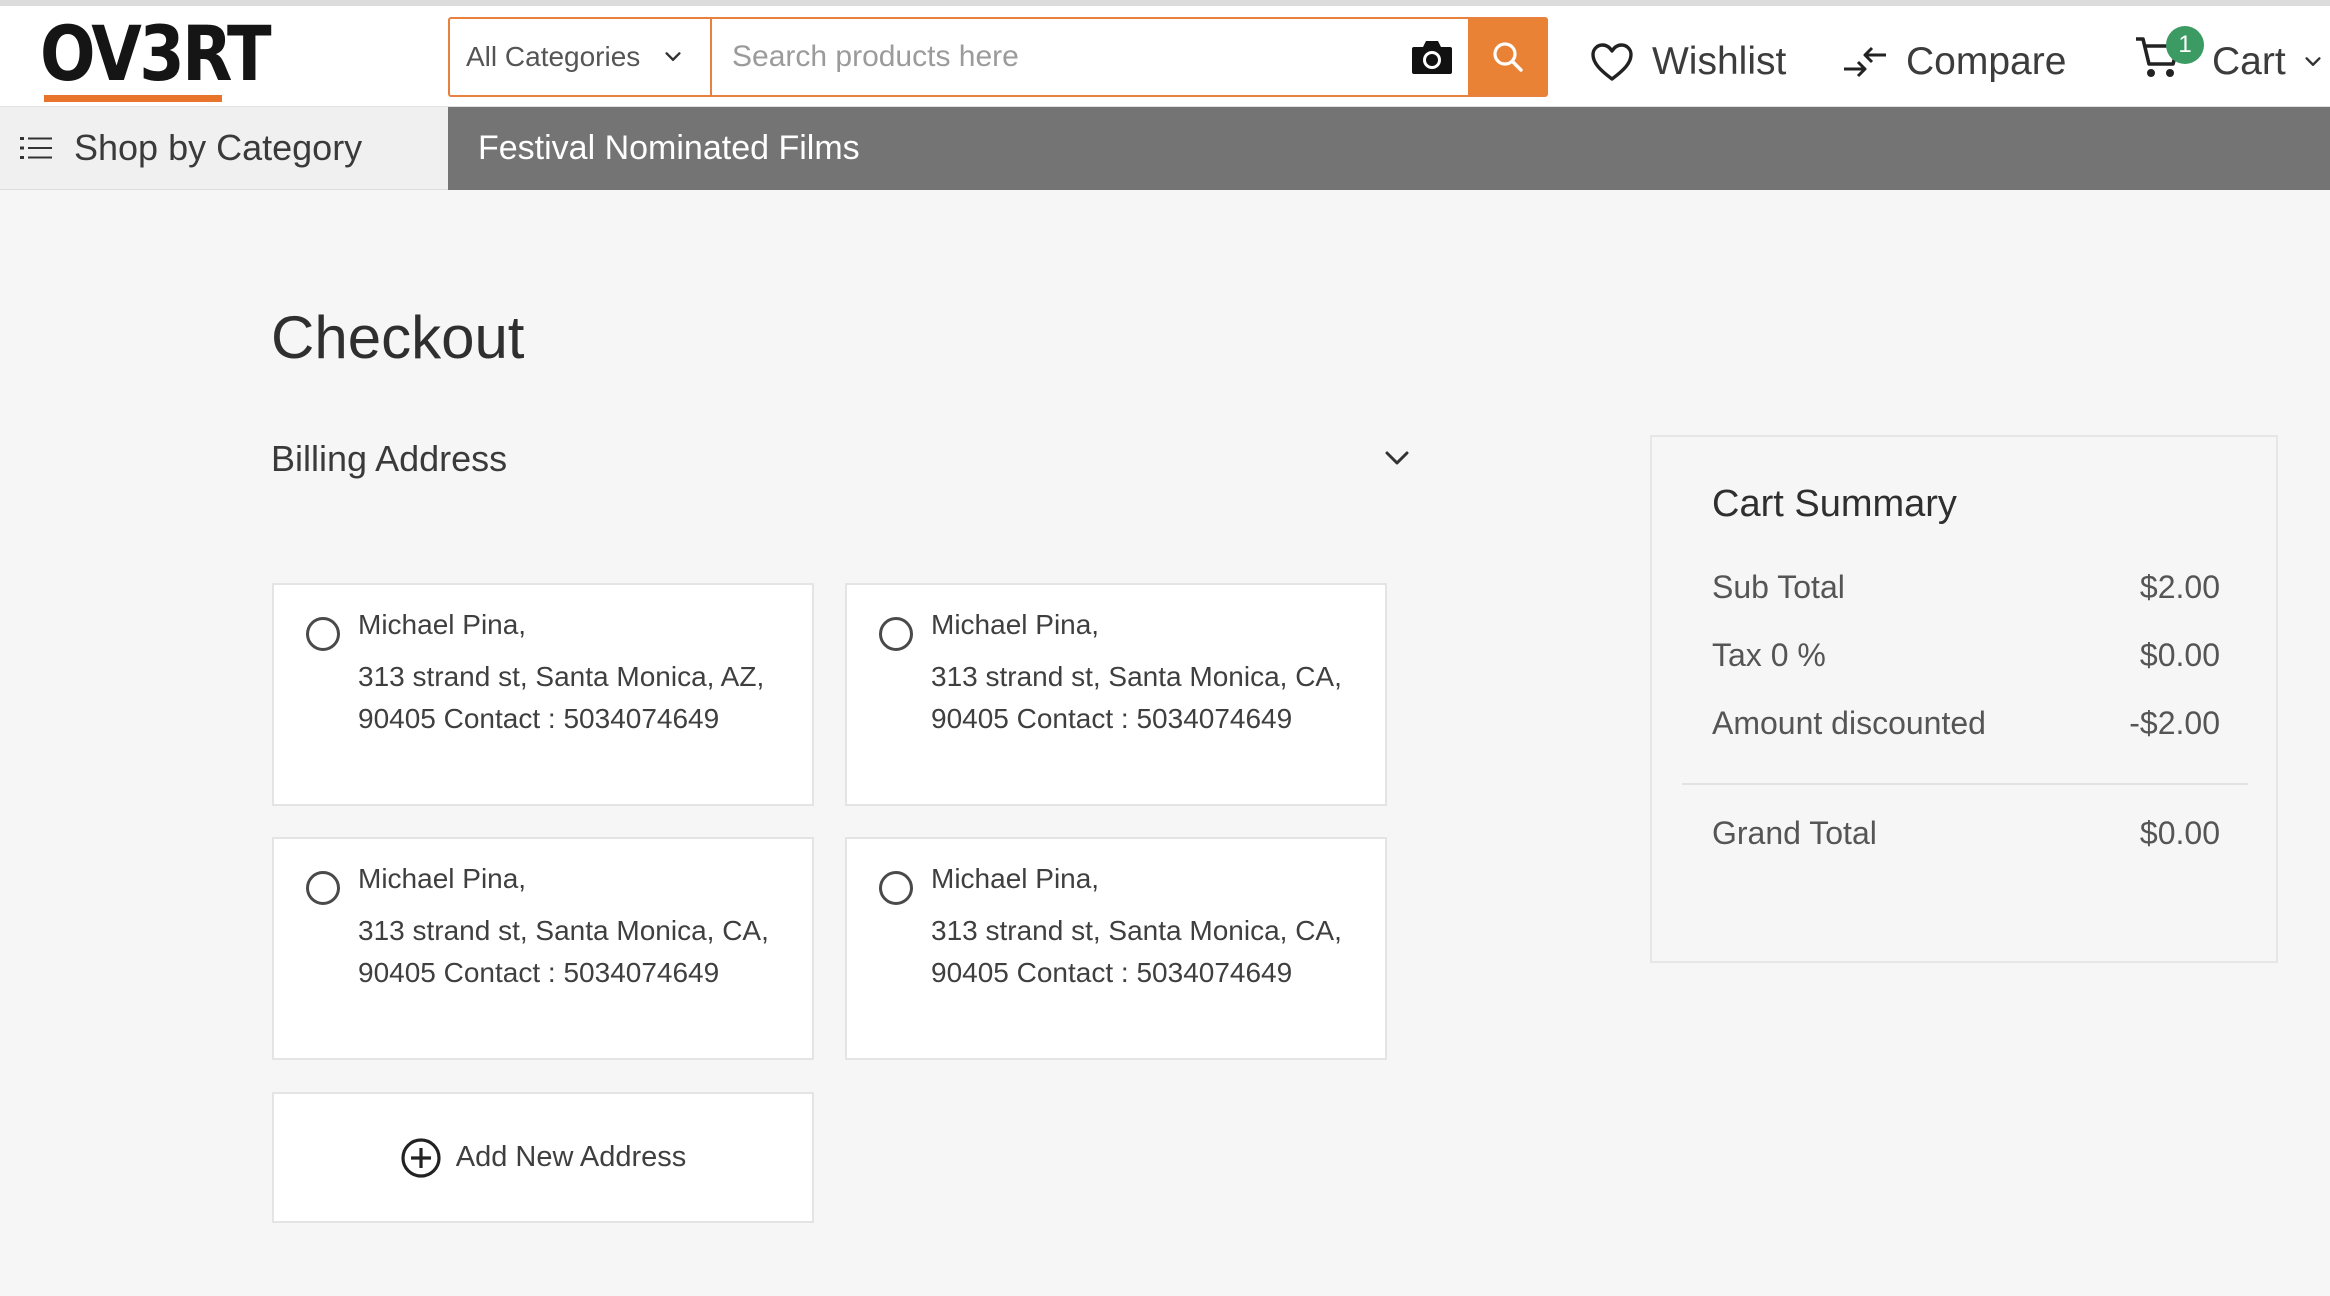 The width and height of the screenshot is (2330, 1296). I want to click on compare-label: Compare, so click(1986, 61).